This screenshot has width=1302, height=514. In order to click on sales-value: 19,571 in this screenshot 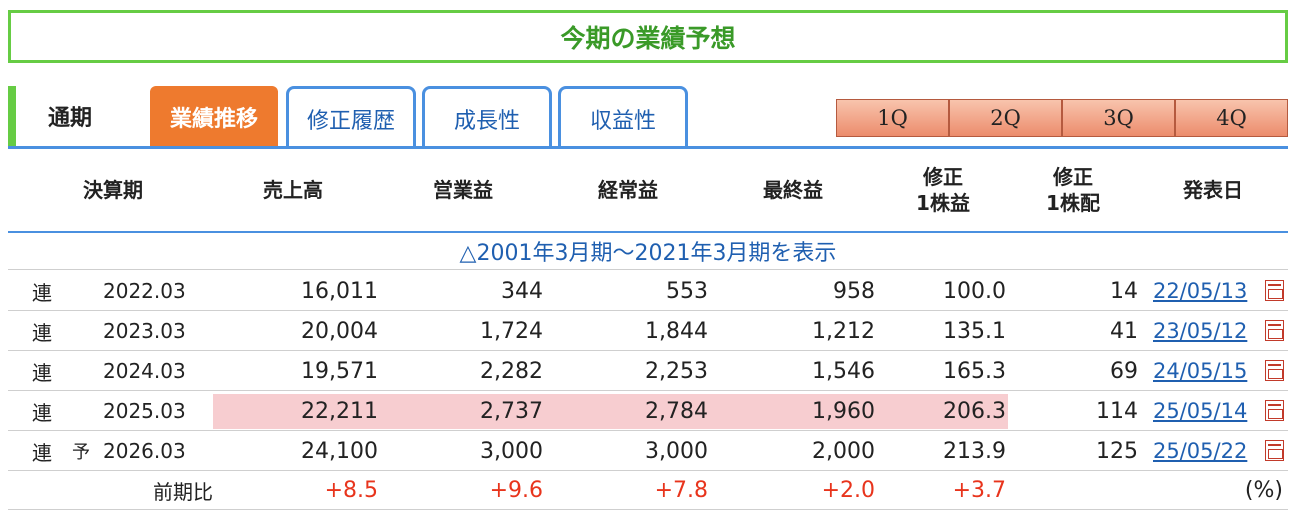, I will do `click(339, 371)`.